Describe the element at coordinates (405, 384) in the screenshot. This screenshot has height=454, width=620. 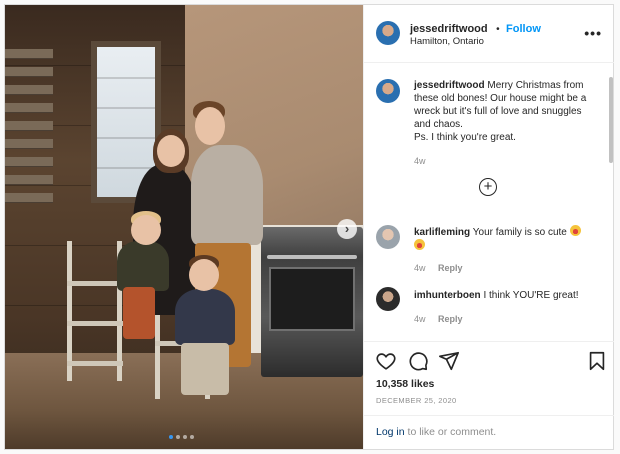
I see `like-count: 10,358 likes` at that location.